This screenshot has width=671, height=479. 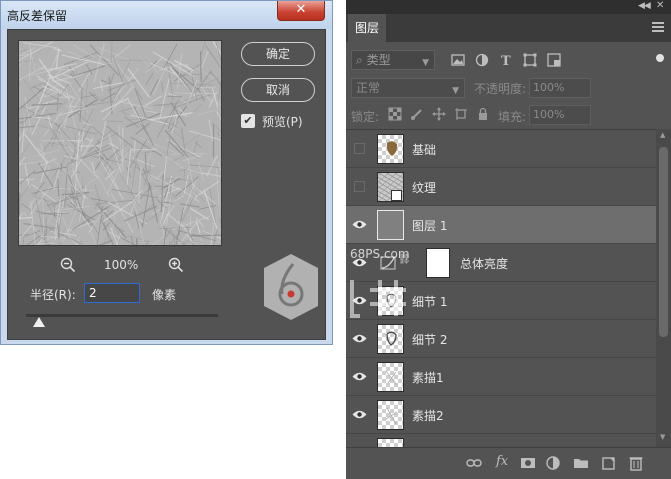 What do you see at coordinates (429, 225) in the screenshot?
I see `layer-name: 图层 1` at bounding box center [429, 225].